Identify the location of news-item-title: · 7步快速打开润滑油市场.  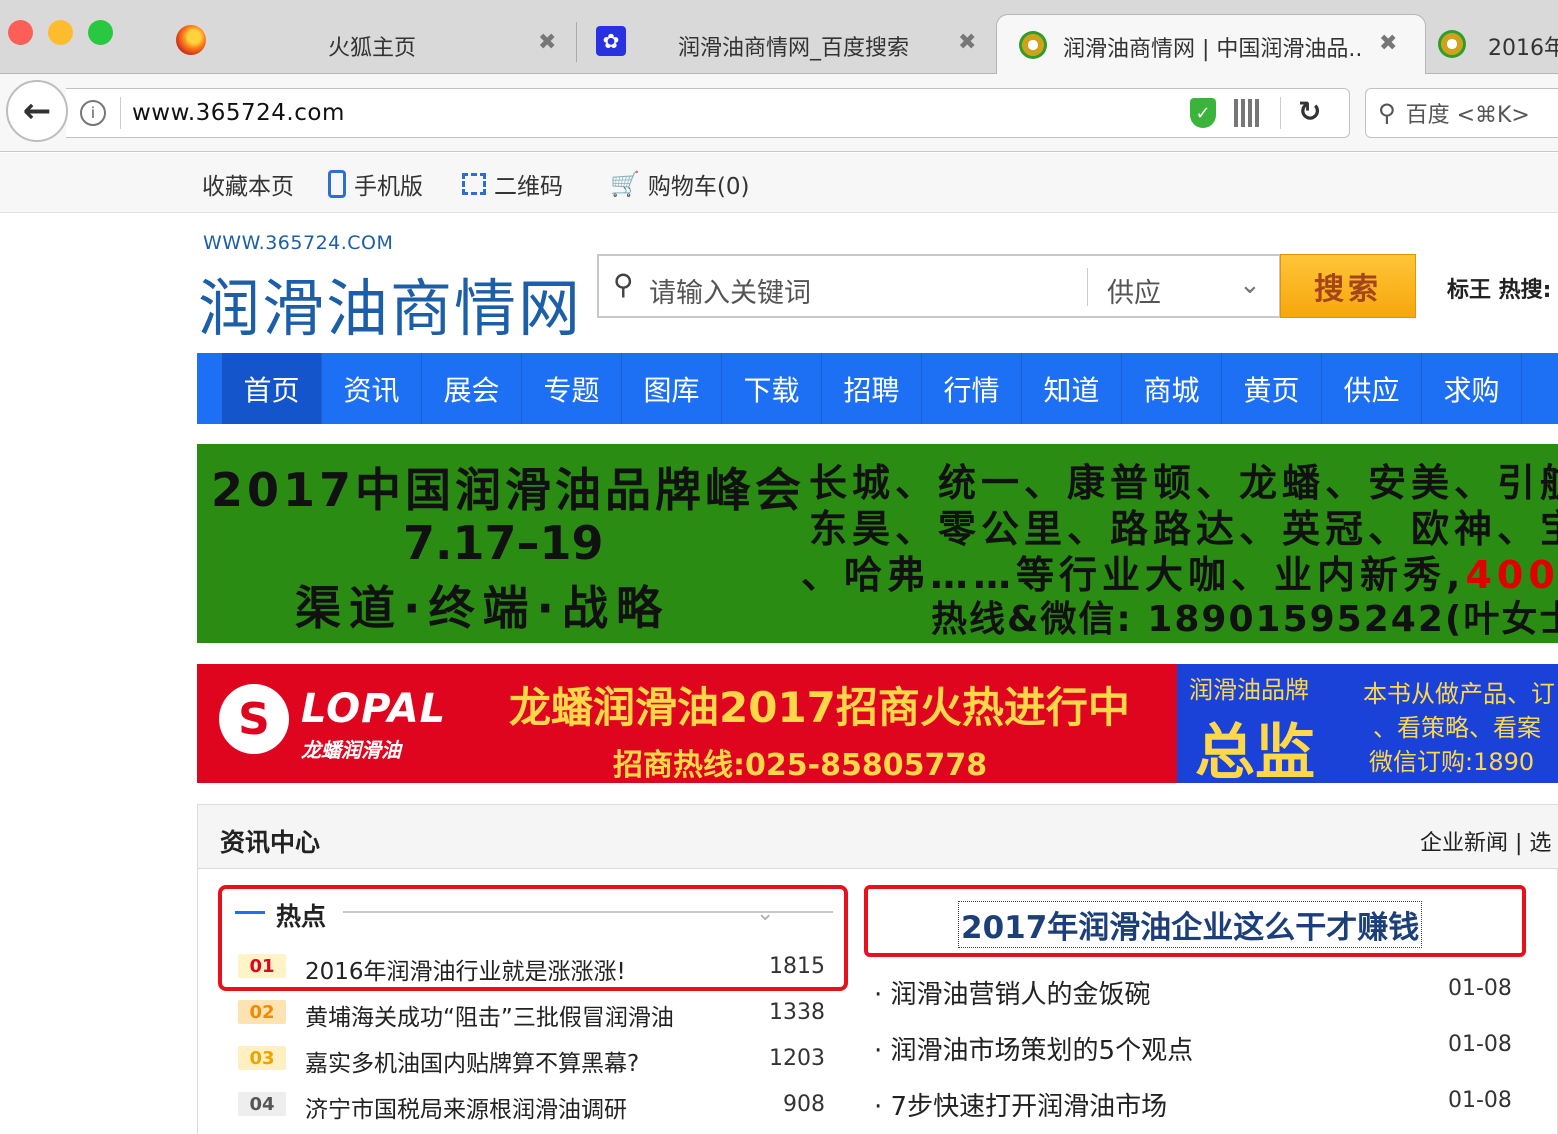
(1020, 1104).